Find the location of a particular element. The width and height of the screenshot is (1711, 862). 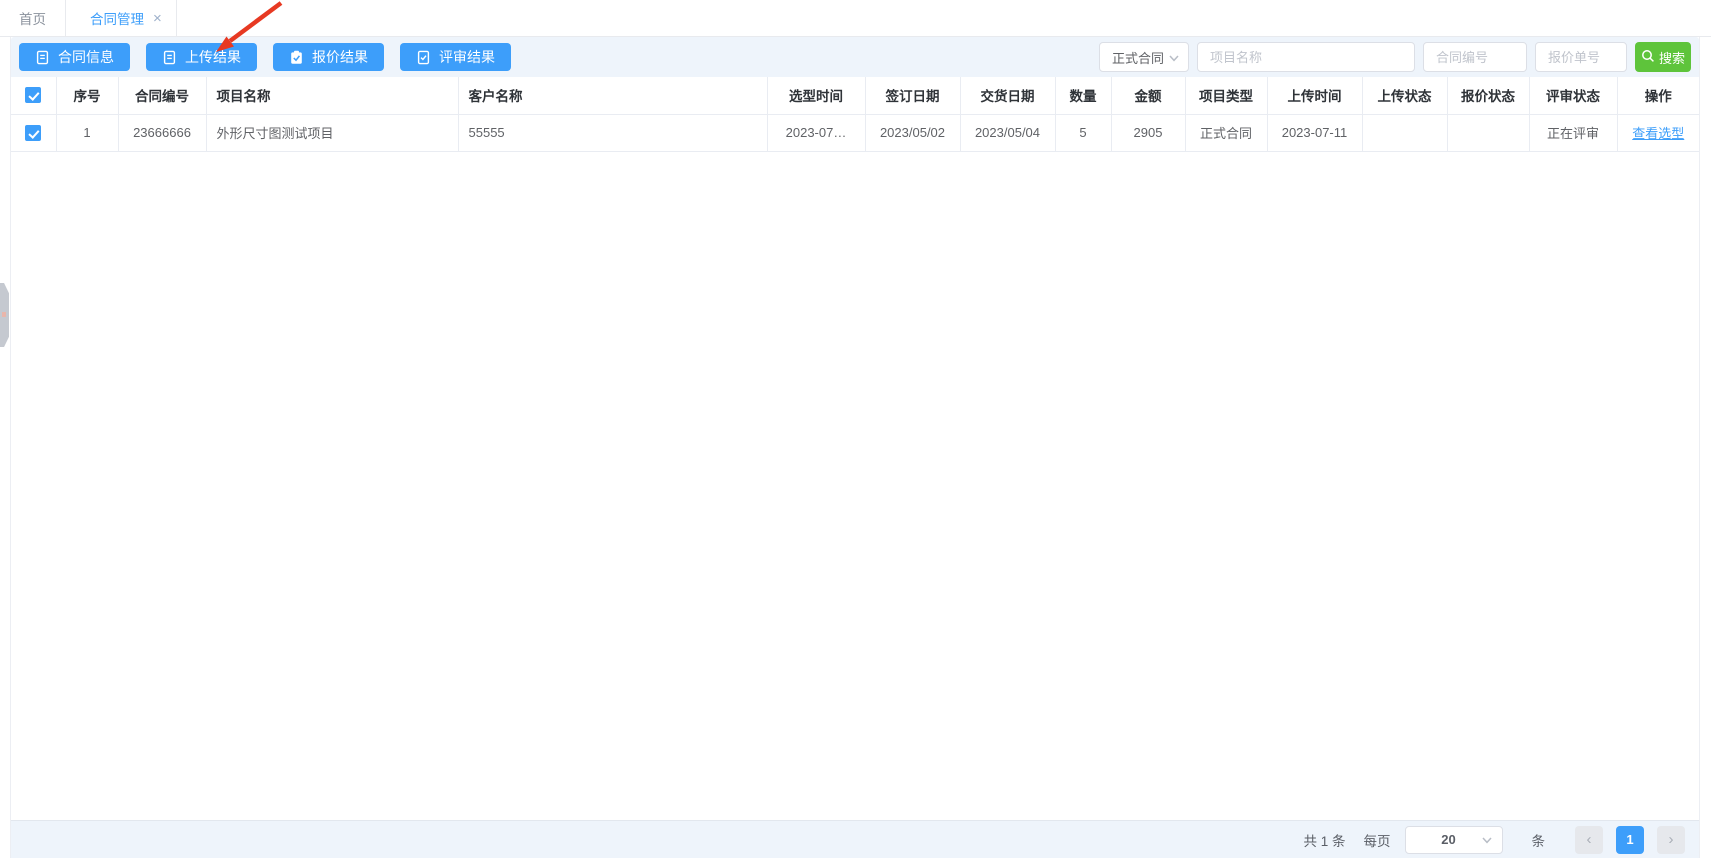

review-result-label: 评审结果 is located at coordinates (467, 57).